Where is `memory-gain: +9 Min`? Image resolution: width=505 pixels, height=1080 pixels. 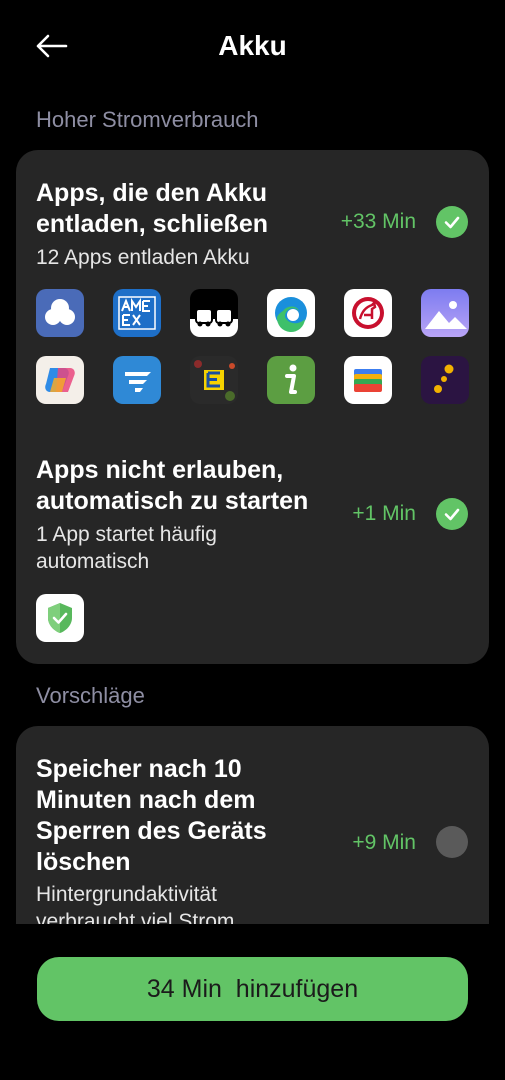 memory-gain: +9 Min is located at coordinates (384, 842).